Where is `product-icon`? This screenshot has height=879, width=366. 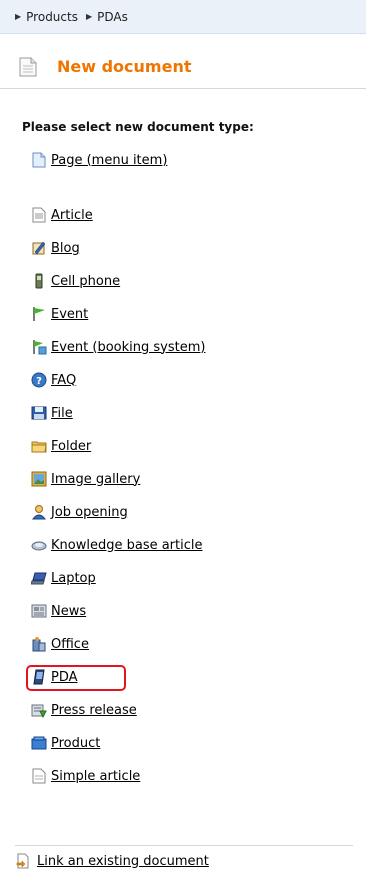
product-icon is located at coordinates (39, 743).